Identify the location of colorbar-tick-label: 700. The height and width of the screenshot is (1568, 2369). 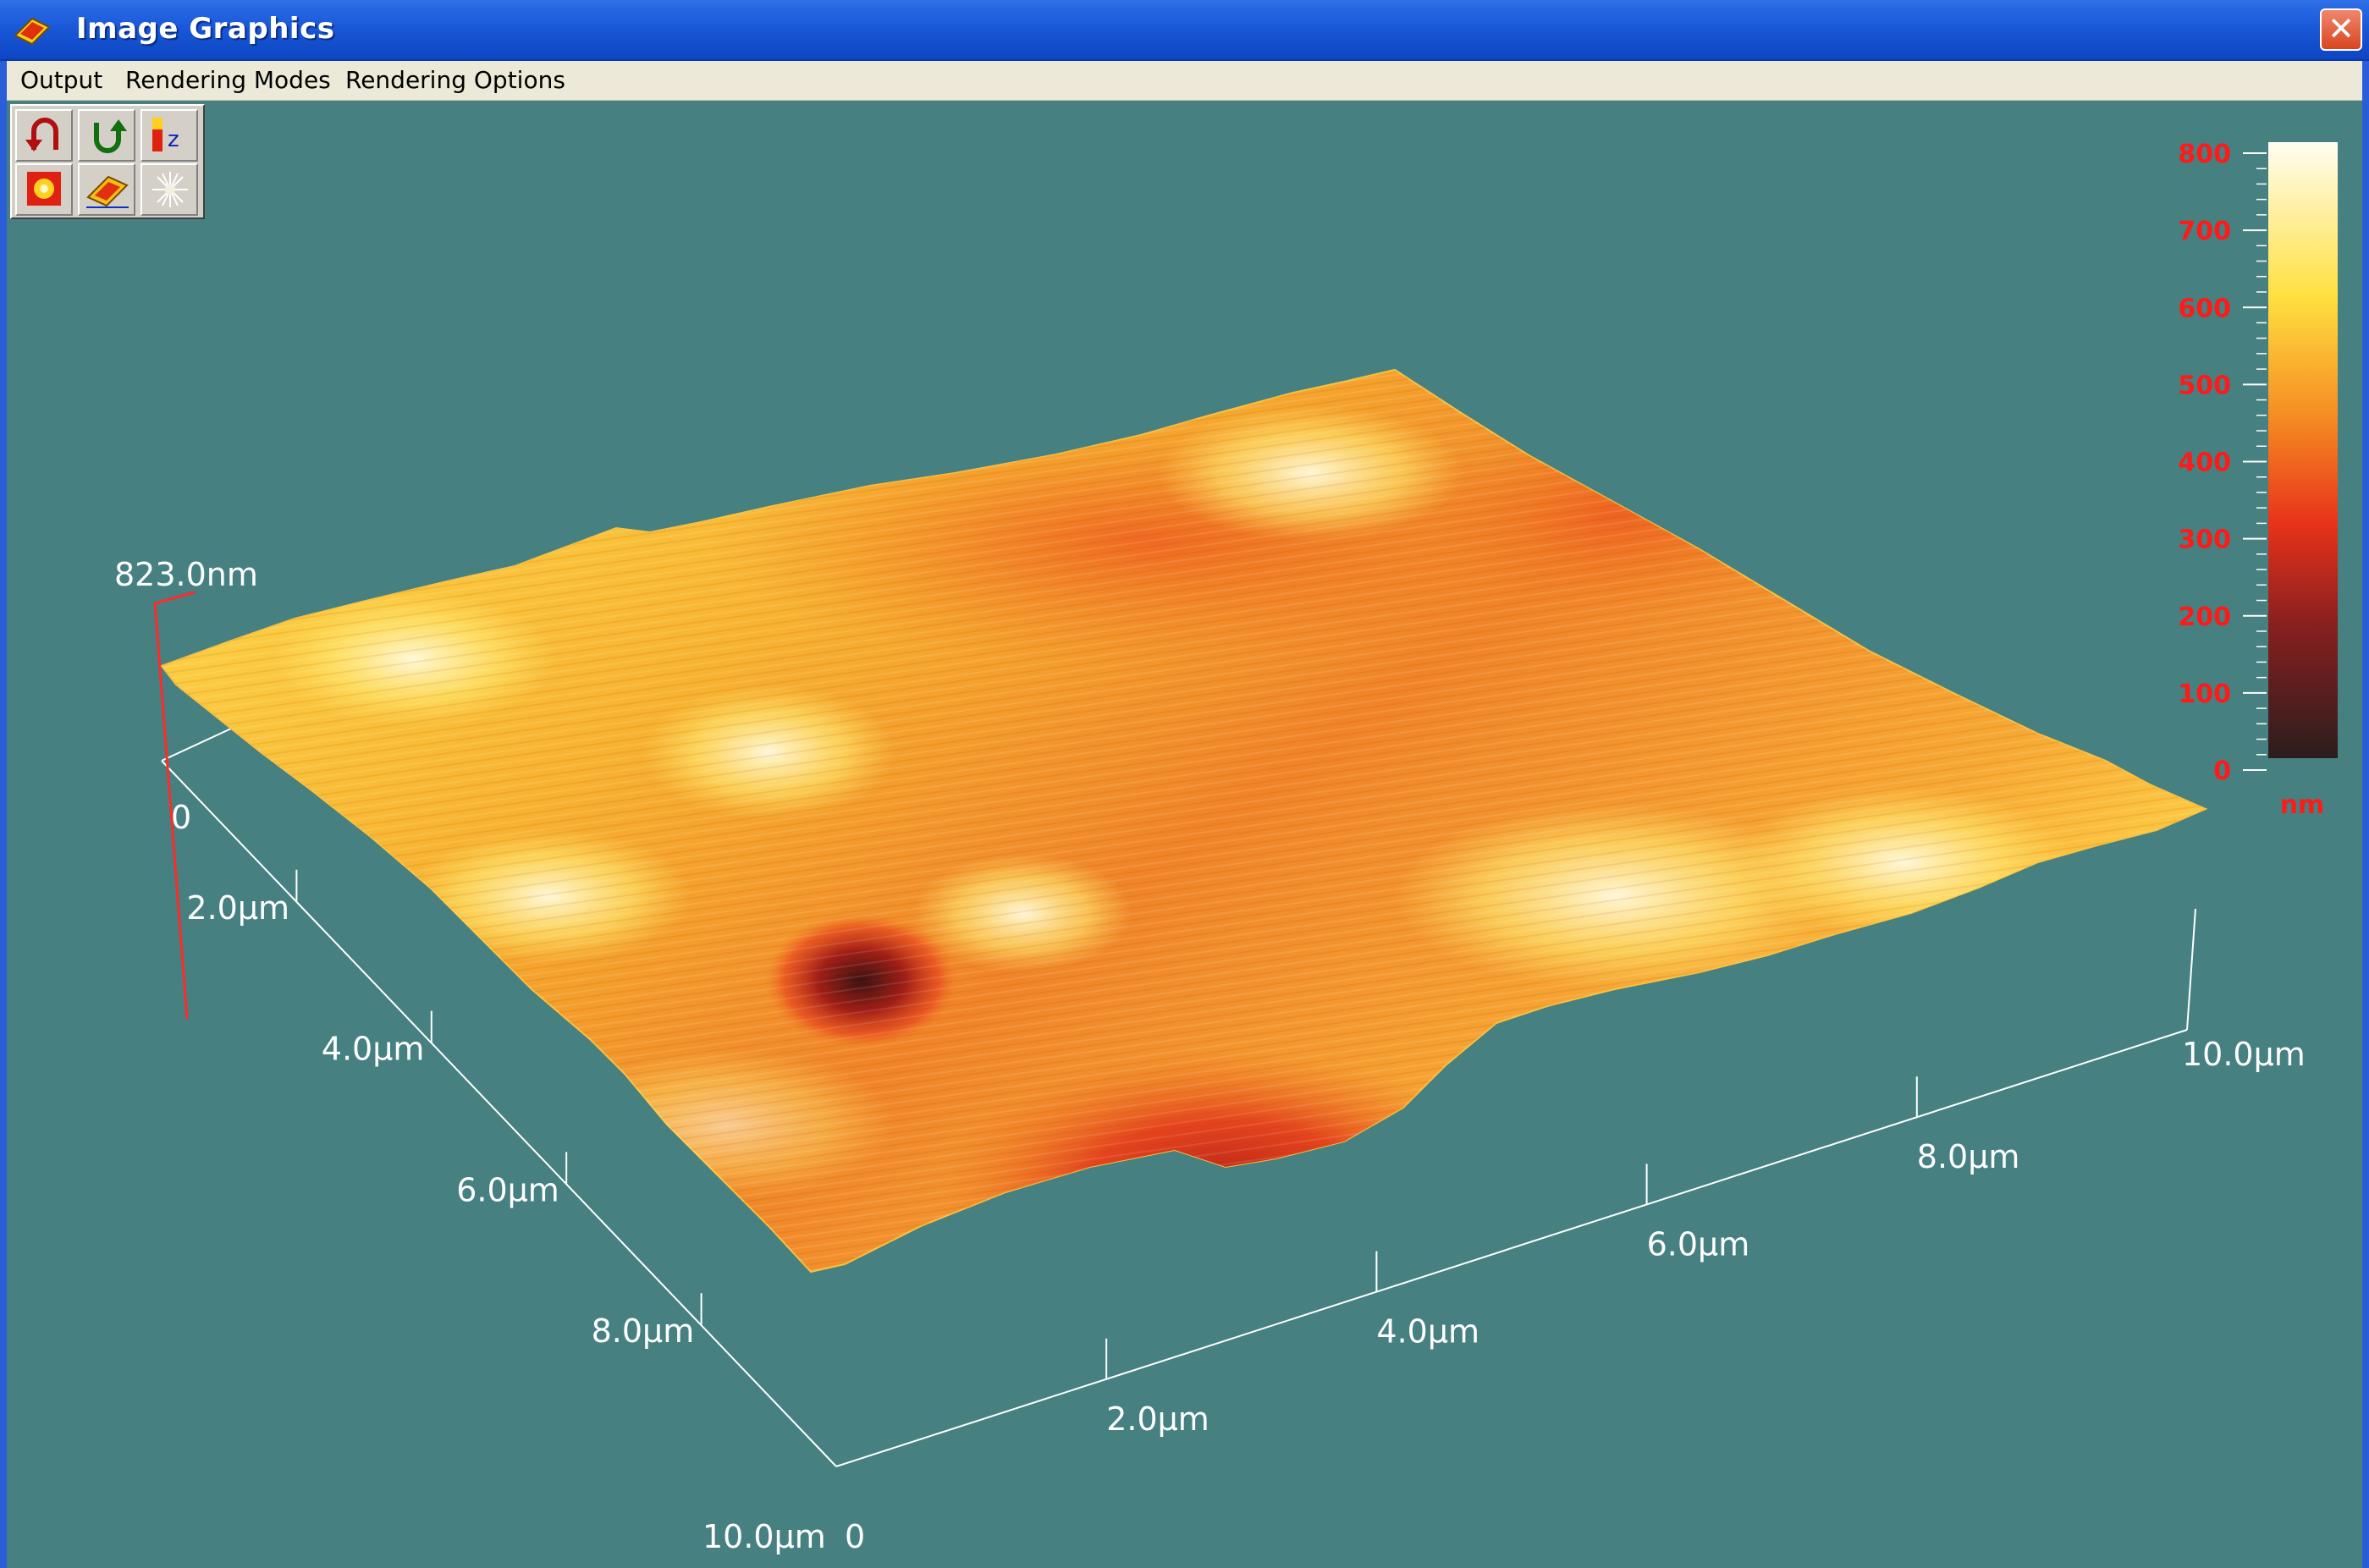
(2204, 231).